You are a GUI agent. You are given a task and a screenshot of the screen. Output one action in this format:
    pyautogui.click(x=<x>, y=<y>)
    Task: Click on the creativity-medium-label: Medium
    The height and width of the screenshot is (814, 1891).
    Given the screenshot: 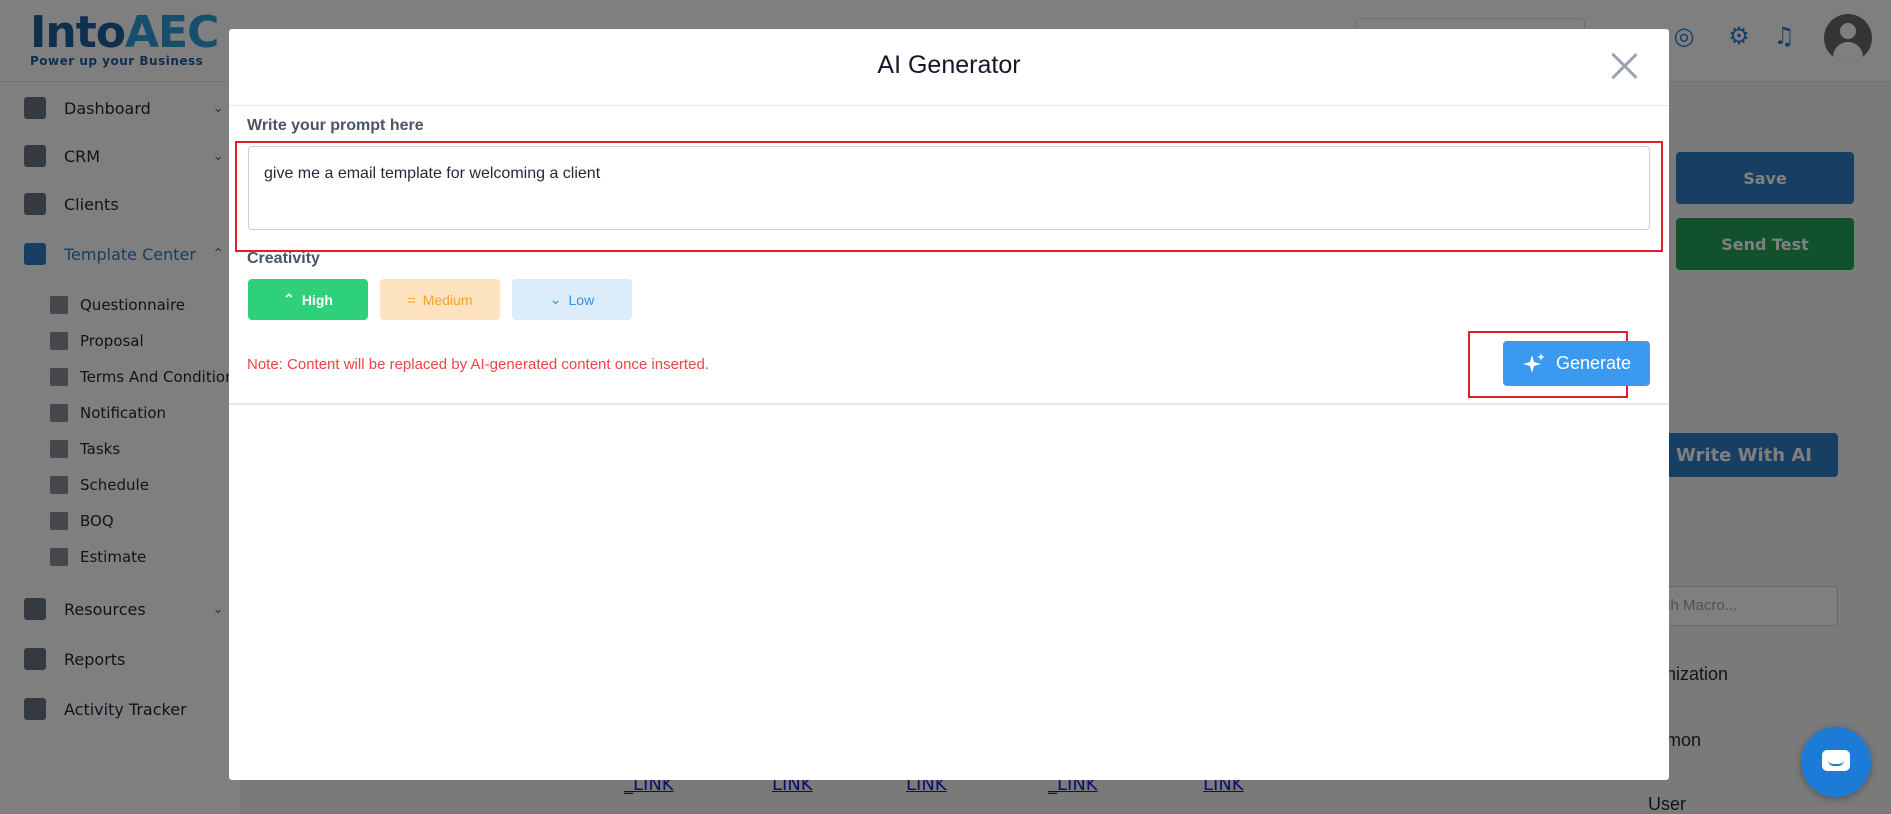 What is the action you would take?
    pyautogui.click(x=447, y=299)
    